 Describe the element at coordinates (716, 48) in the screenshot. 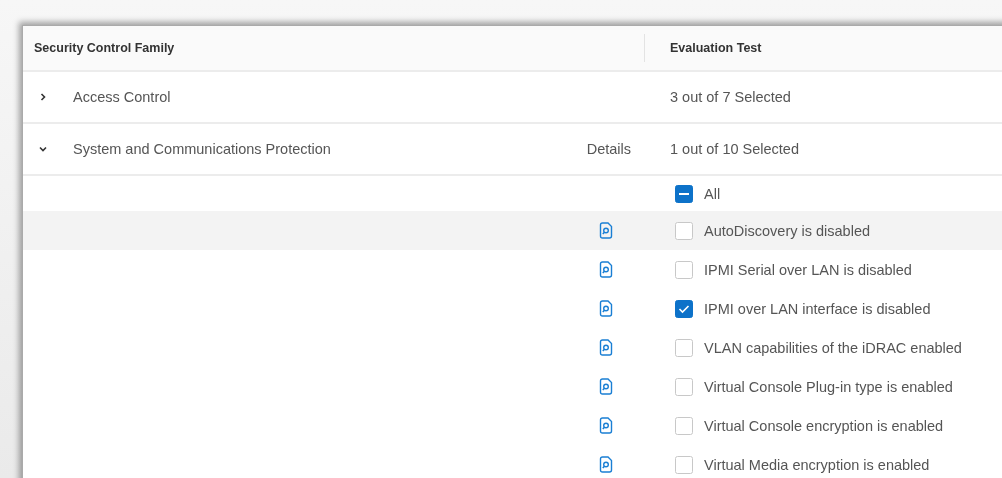

I see `column-header: Evaluation Test` at that location.